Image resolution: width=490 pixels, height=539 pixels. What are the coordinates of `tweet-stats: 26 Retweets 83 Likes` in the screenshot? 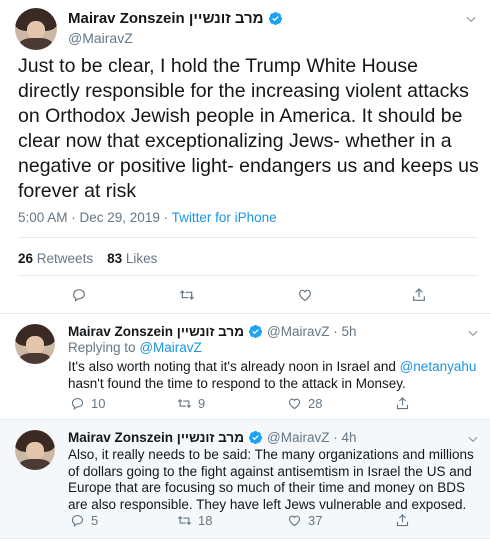 It's located at (87, 258).